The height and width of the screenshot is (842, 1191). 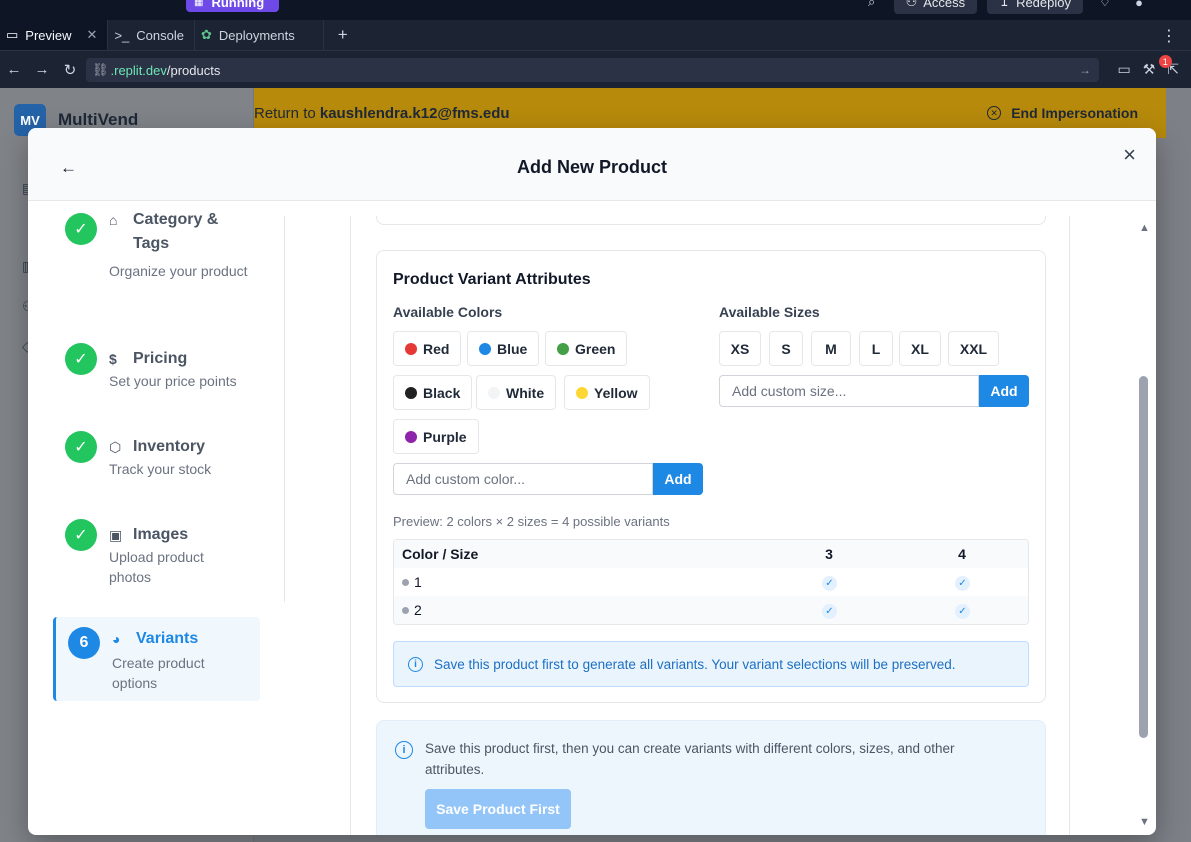 I want to click on colors-label: Available Colors, so click(x=448, y=312).